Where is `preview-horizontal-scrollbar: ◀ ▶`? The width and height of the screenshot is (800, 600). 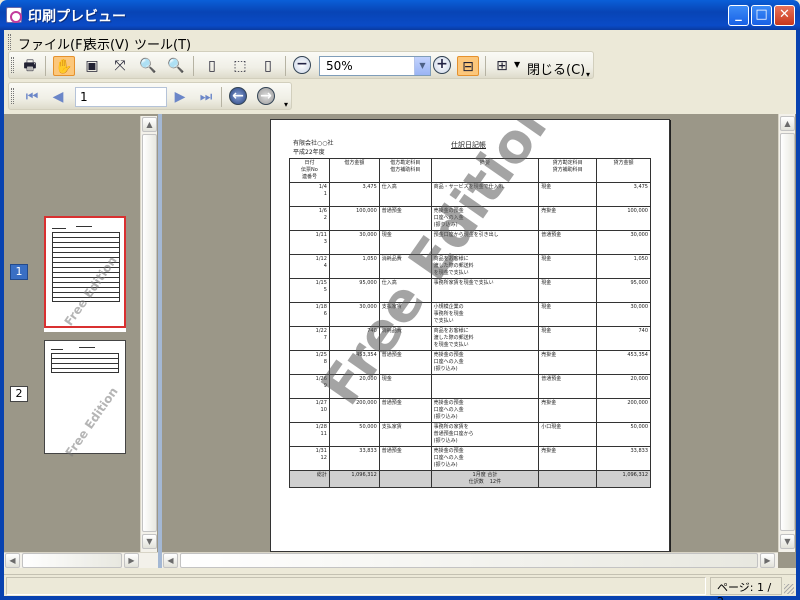 preview-horizontal-scrollbar: ◀ ▶ is located at coordinates (470, 560).